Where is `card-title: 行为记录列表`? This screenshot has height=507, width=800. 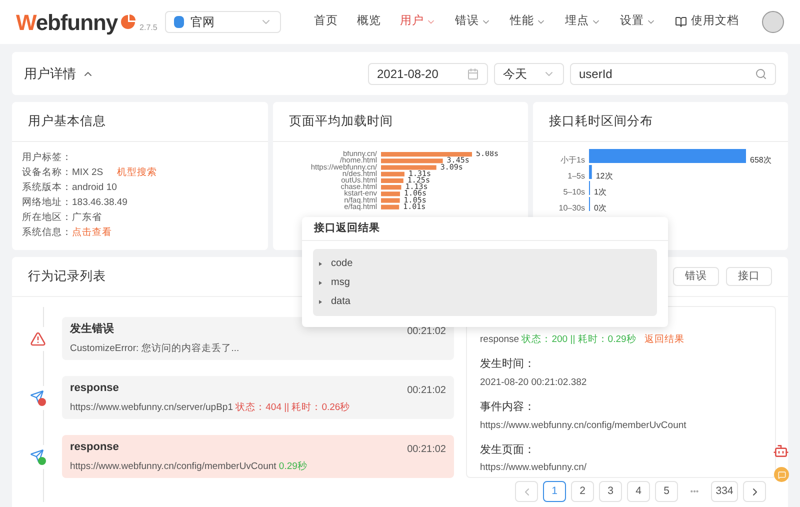
card-title: 行为记录列表 is located at coordinates (67, 277).